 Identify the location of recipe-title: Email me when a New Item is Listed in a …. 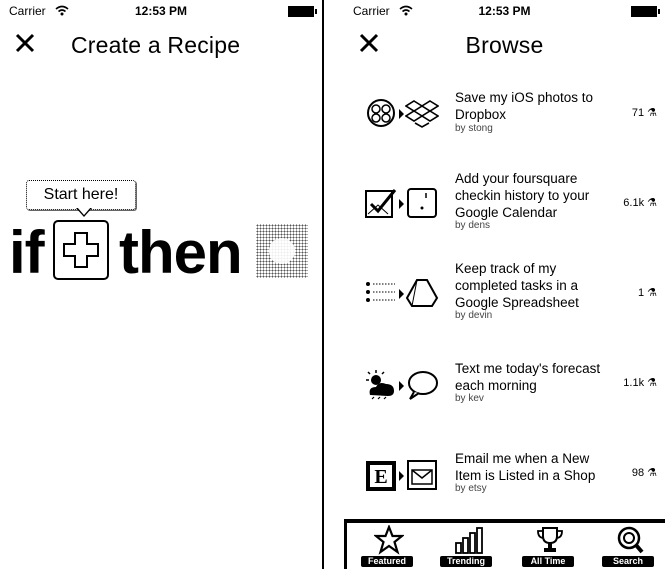
(525, 467).